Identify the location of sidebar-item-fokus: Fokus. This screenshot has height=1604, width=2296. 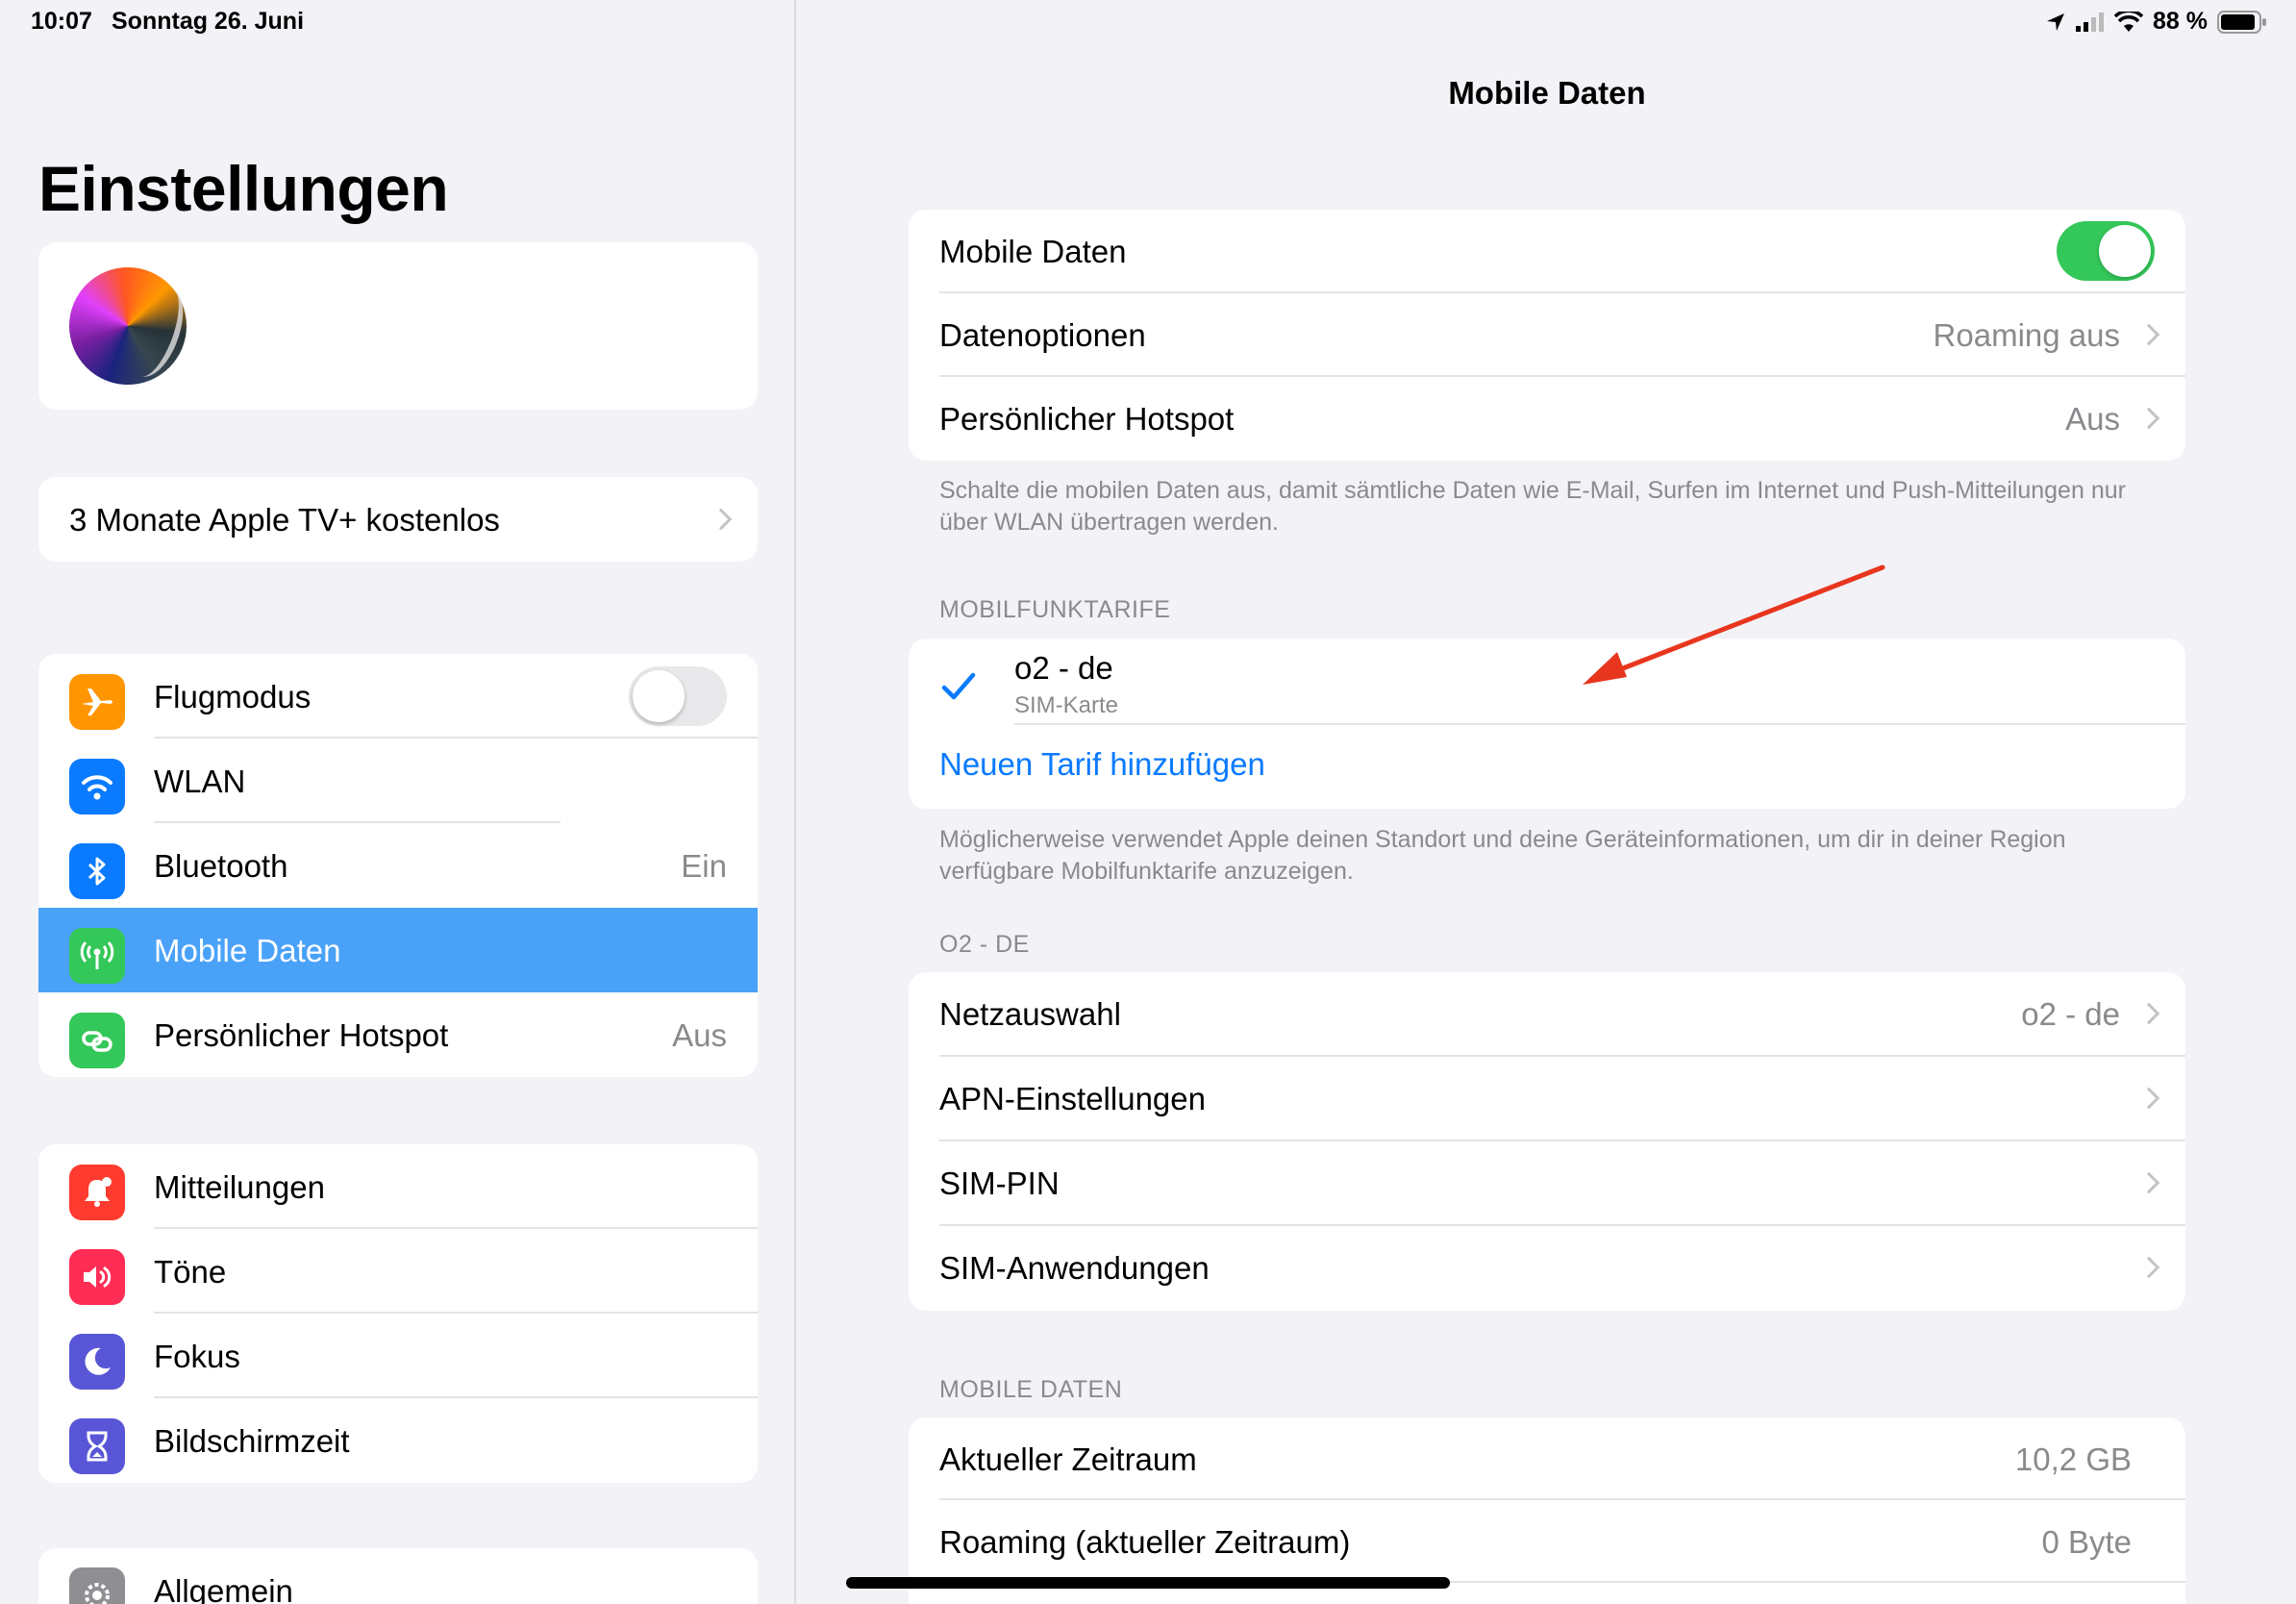
(398, 1356).